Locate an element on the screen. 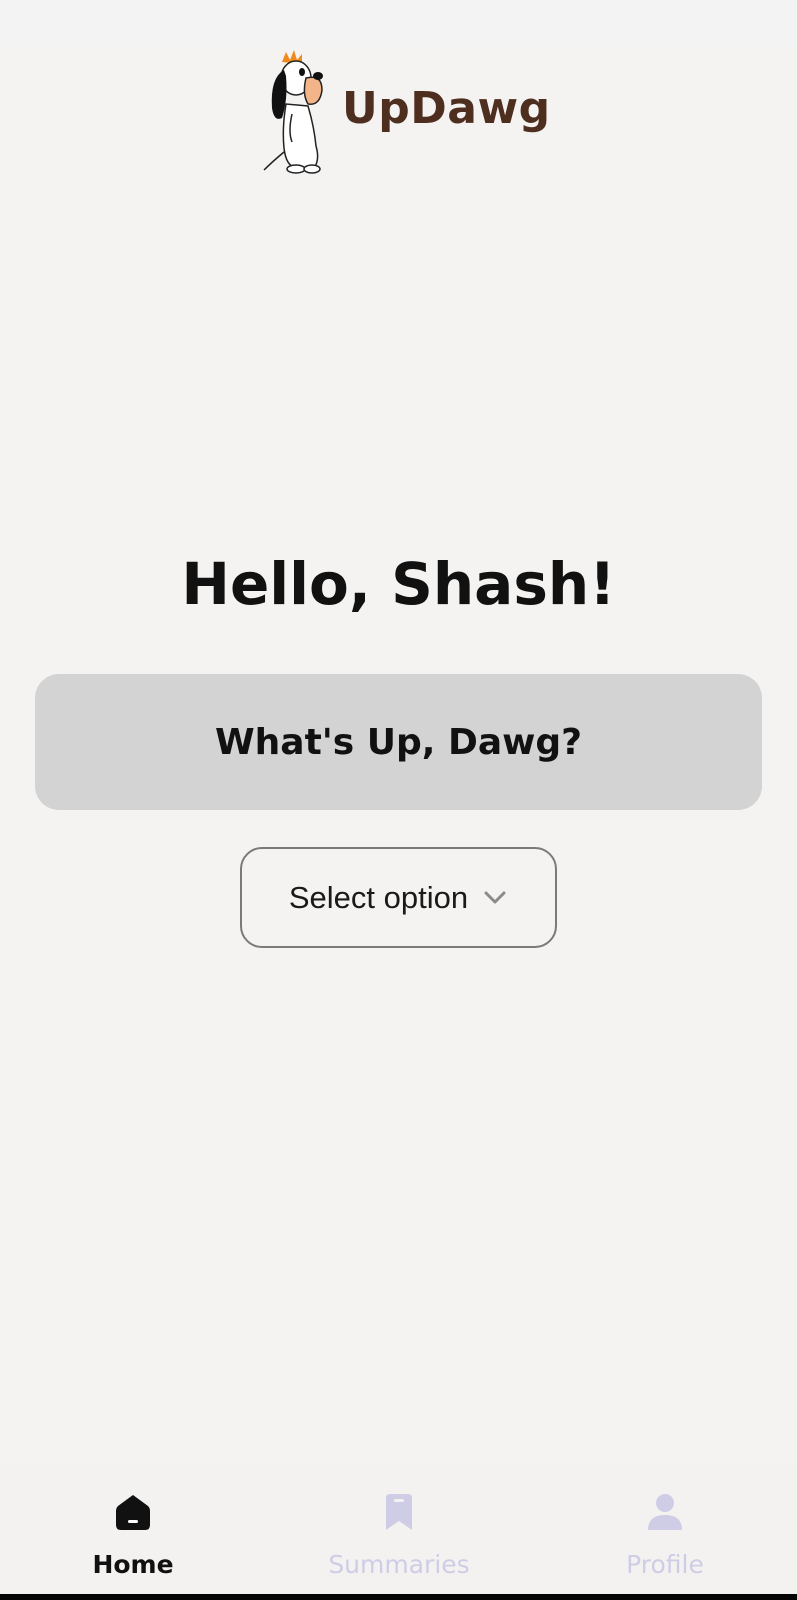 The image size is (797, 1600). person-icon is located at coordinates (665, 1512).